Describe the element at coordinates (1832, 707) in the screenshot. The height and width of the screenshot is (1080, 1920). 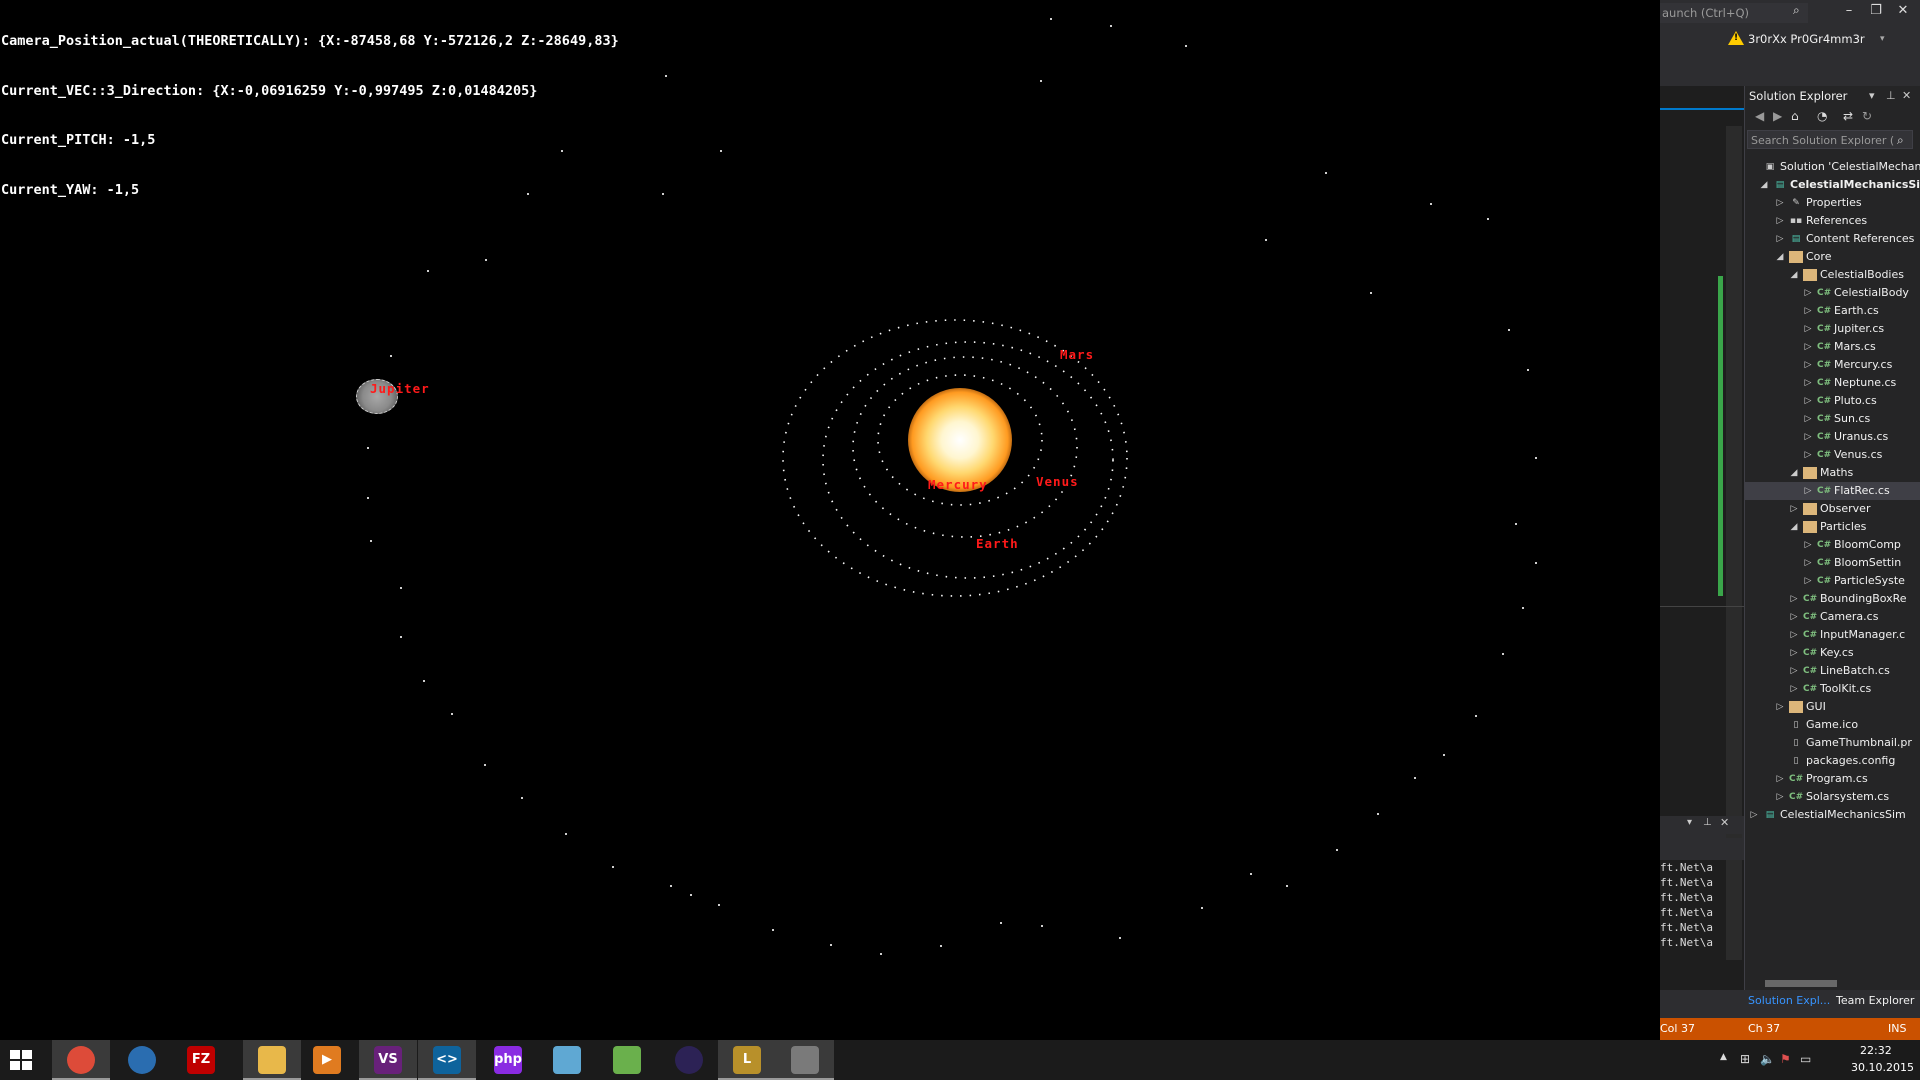
I see `tree-item: ▷ GUI` at that location.